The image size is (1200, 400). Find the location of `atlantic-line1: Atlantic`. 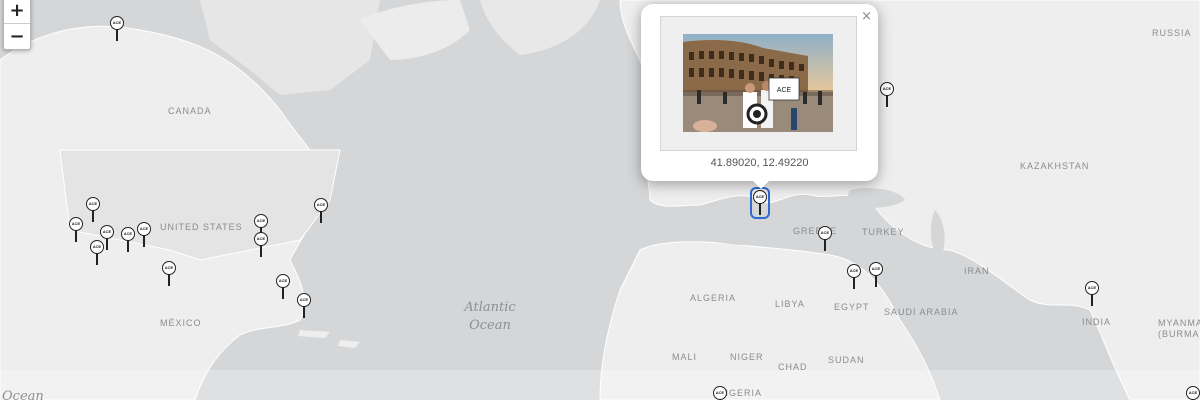

atlantic-line1: Atlantic is located at coordinates (490, 307).